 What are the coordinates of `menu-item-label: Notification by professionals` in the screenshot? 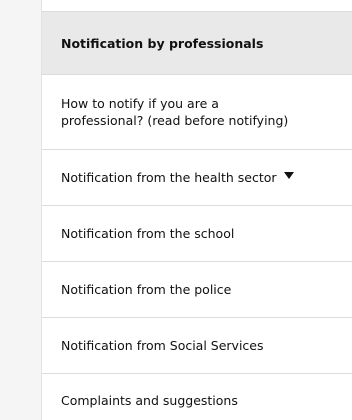 It's located at (162, 43).